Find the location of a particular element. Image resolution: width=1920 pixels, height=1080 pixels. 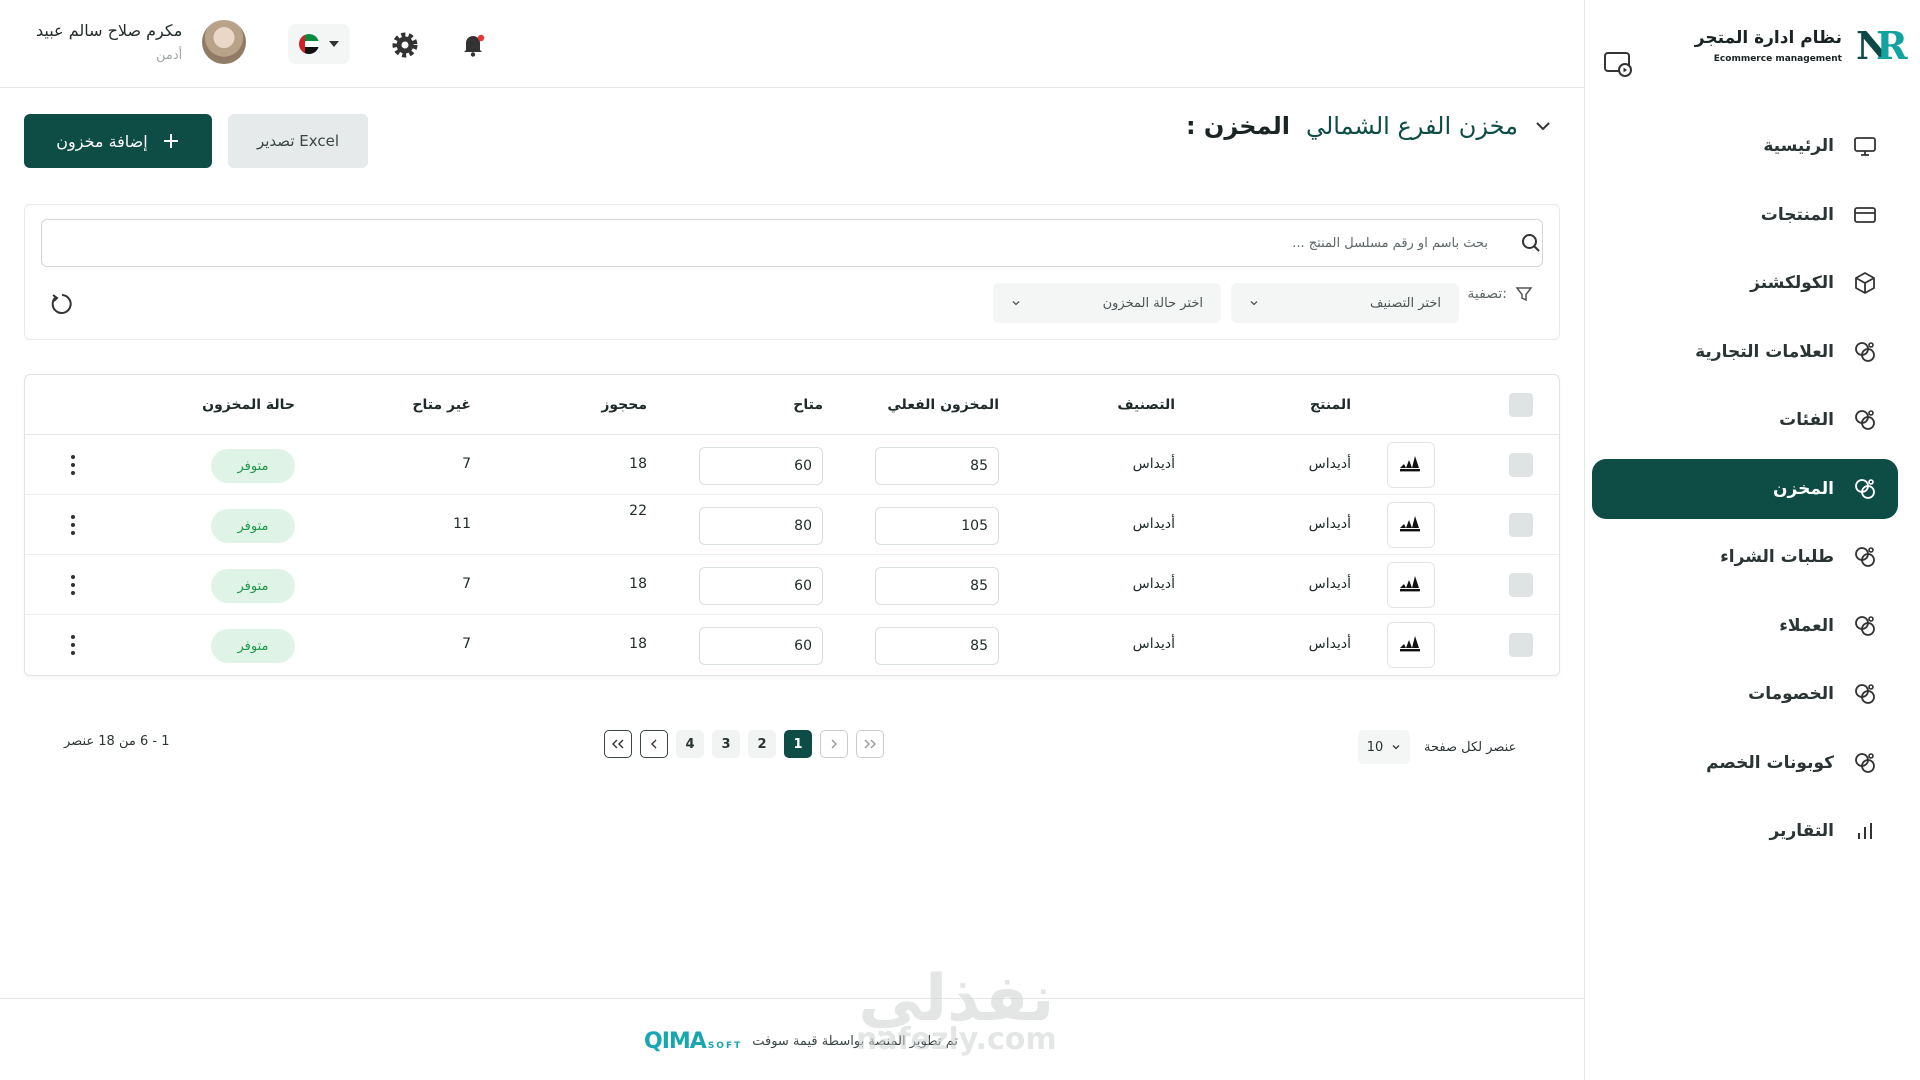

stock-status-dropdown: اختر حالة المخزون is located at coordinates (1107, 303).